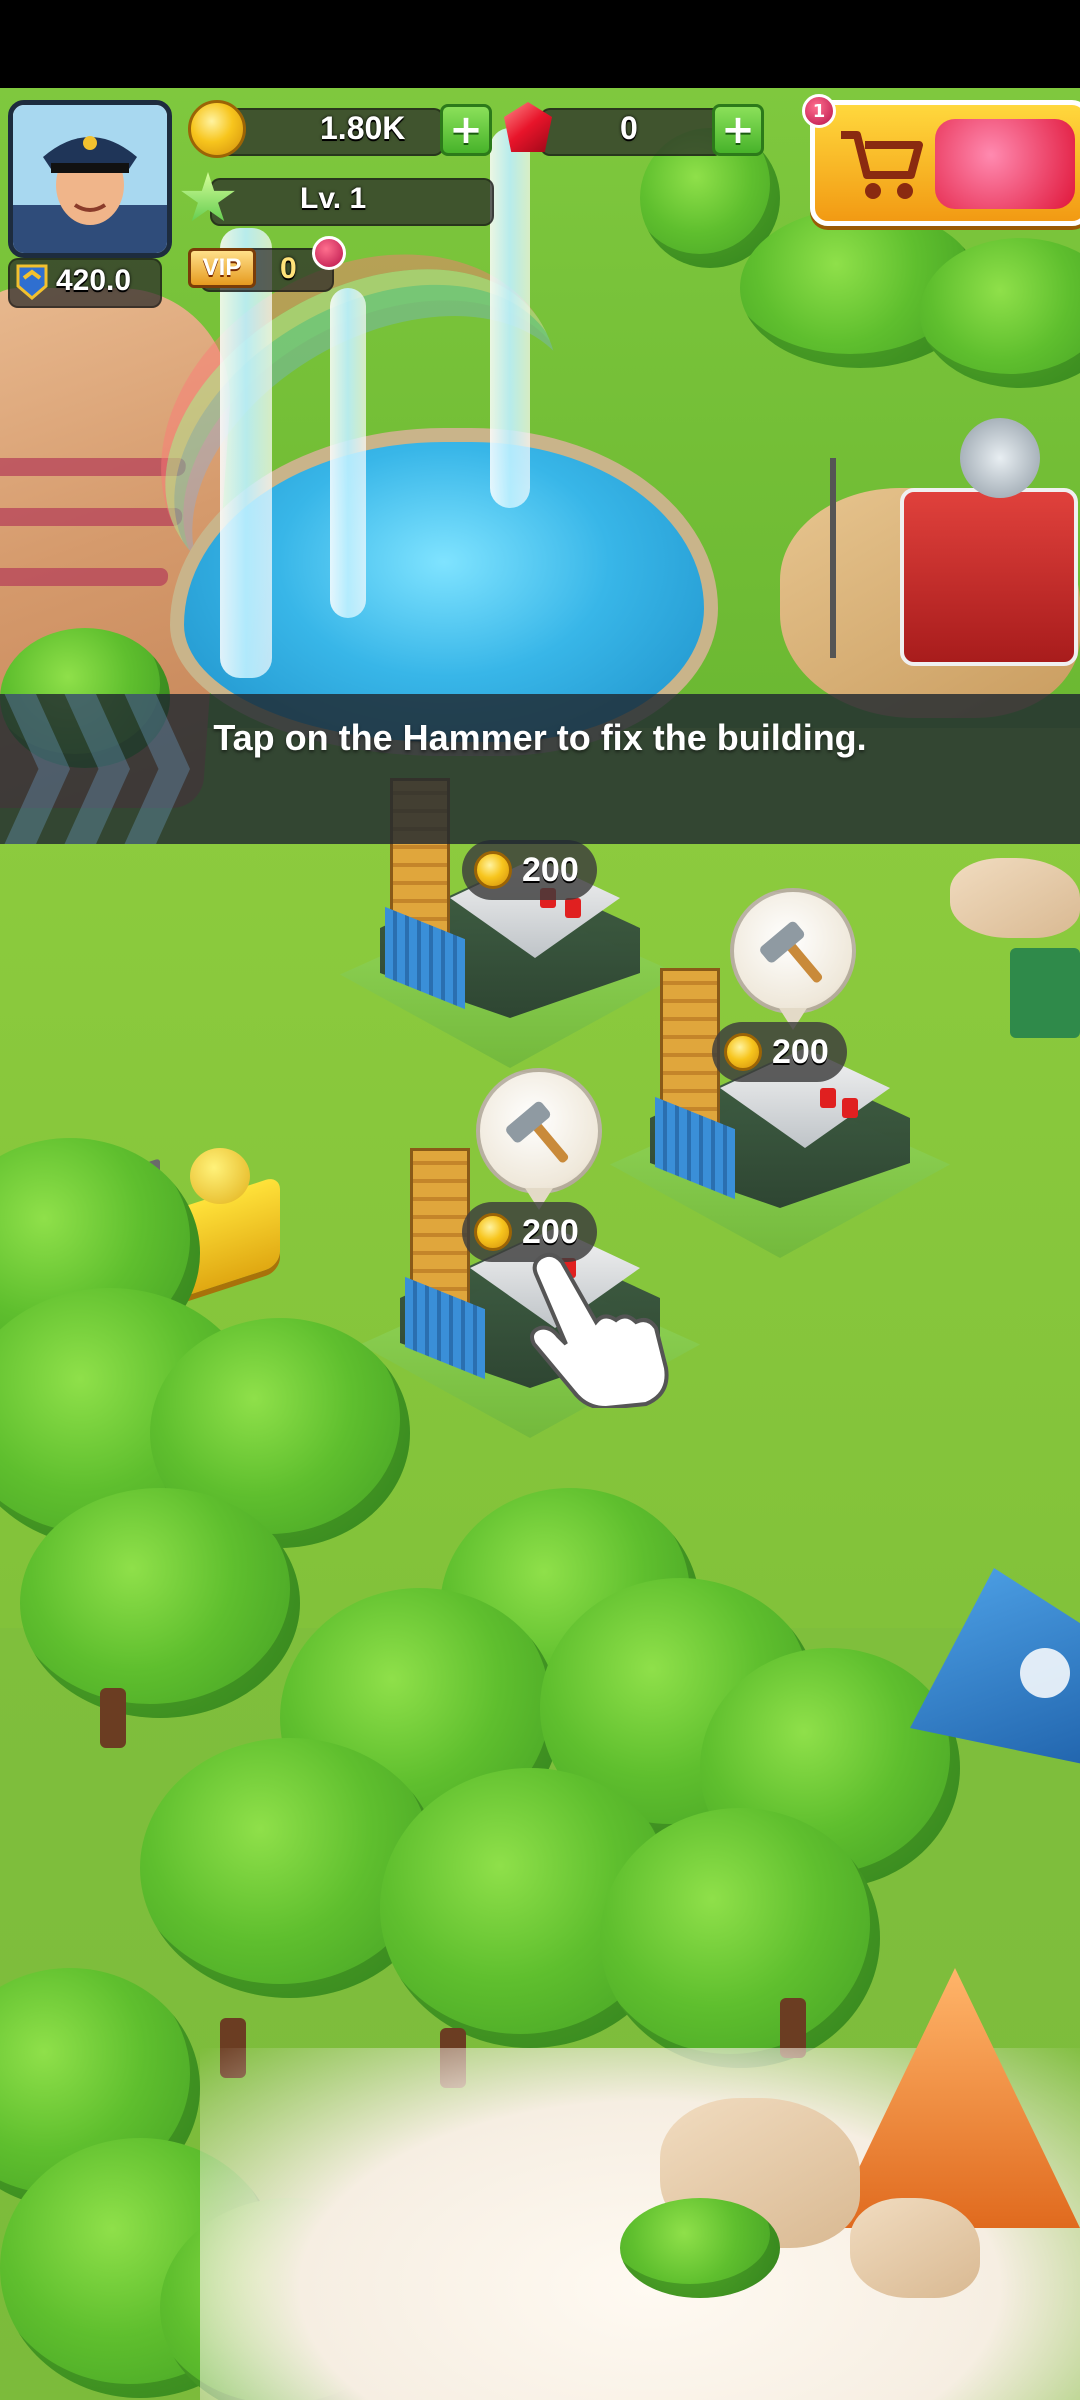 The height and width of the screenshot is (2400, 1080). What do you see at coordinates (540, 737) in the screenshot?
I see `tutorial-message: Tap on the Hammer to fix the building.` at bounding box center [540, 737].